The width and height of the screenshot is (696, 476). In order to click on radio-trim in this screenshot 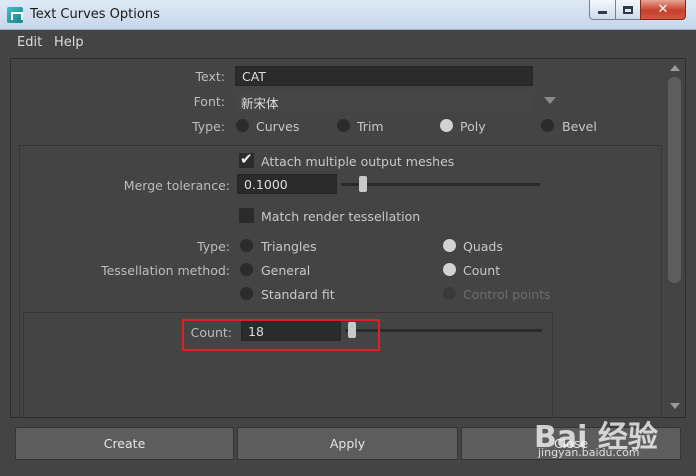, I will do `click(343, 125)`.